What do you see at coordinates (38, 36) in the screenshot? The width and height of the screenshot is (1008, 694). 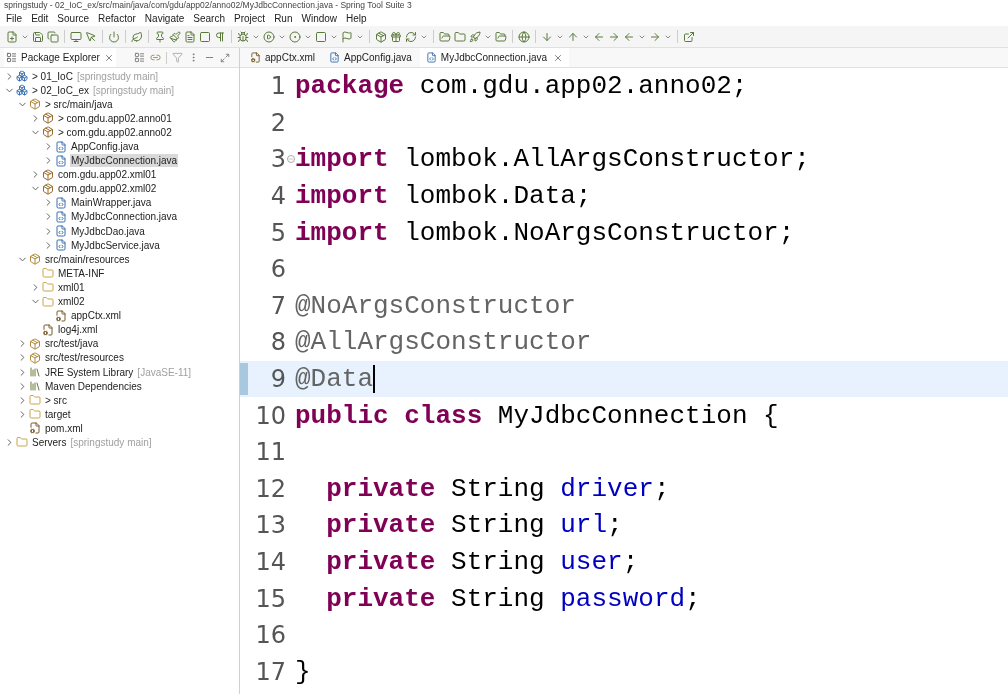 I see `save-icon` at bounding box center [38, 36].